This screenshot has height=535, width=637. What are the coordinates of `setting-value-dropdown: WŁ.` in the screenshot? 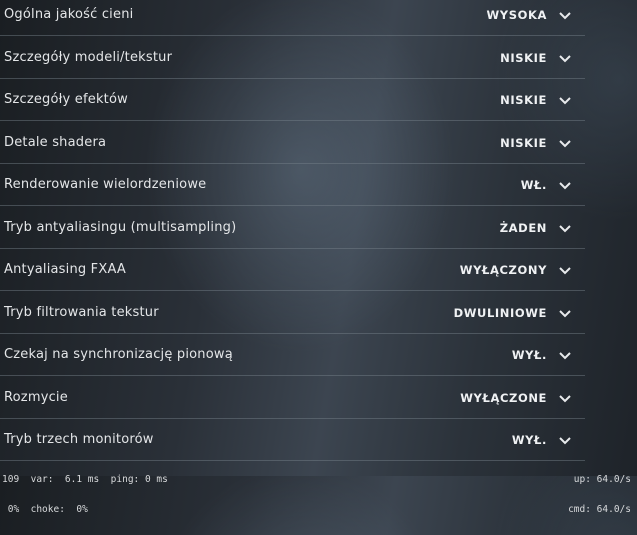 It's located at (534, 185).